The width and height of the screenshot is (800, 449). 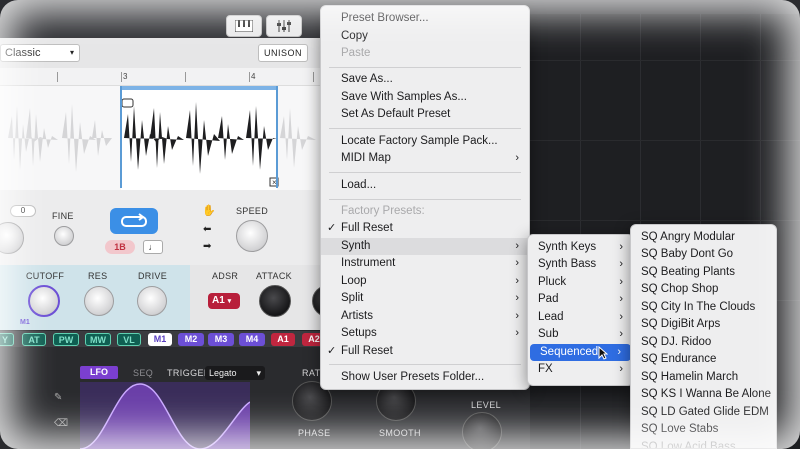 I want to click on preset-item: SQ City In The Clouds, so click(x=703, y=307).